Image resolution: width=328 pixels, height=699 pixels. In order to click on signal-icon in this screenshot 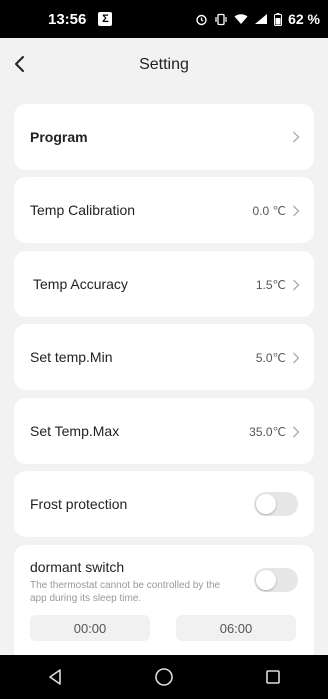, I will do `click(261, 19)`.